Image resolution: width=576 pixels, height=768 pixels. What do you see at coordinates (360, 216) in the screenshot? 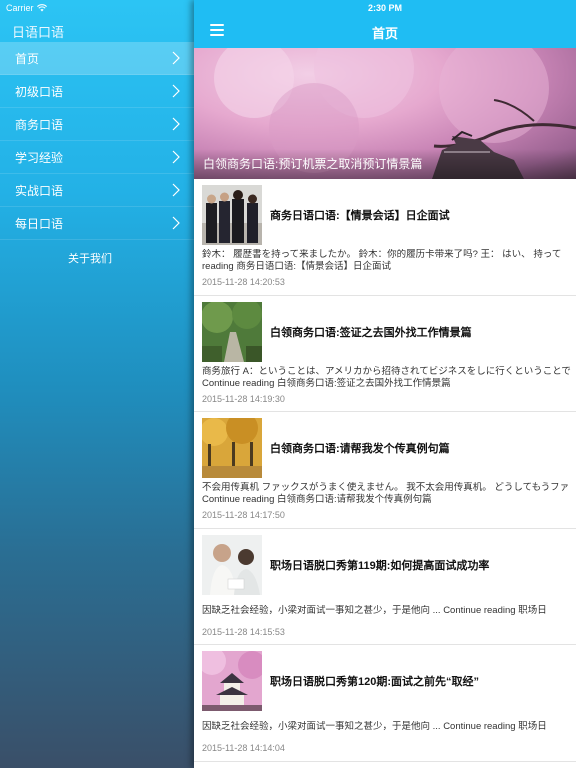
I see `article-title: 商务日语口语:【情景会话】日企面试` at bounding box center [360, 216].